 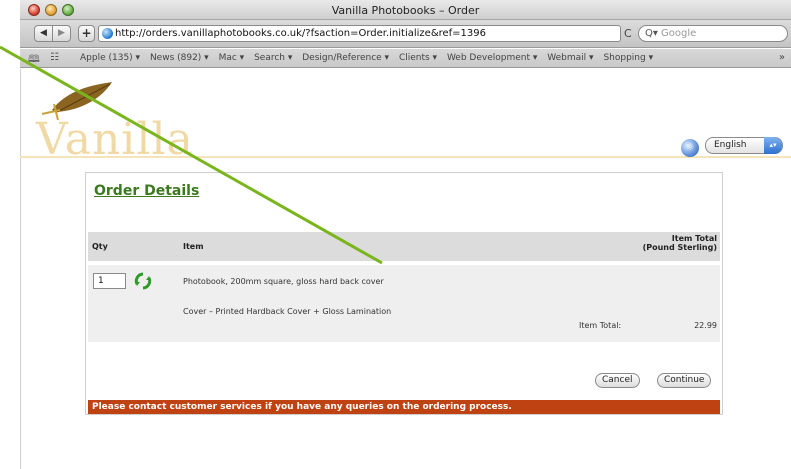 What do you see at coordinates (193, 246) in the screenshot?
I see `header-item: Item` at bounding box center [193, 246].